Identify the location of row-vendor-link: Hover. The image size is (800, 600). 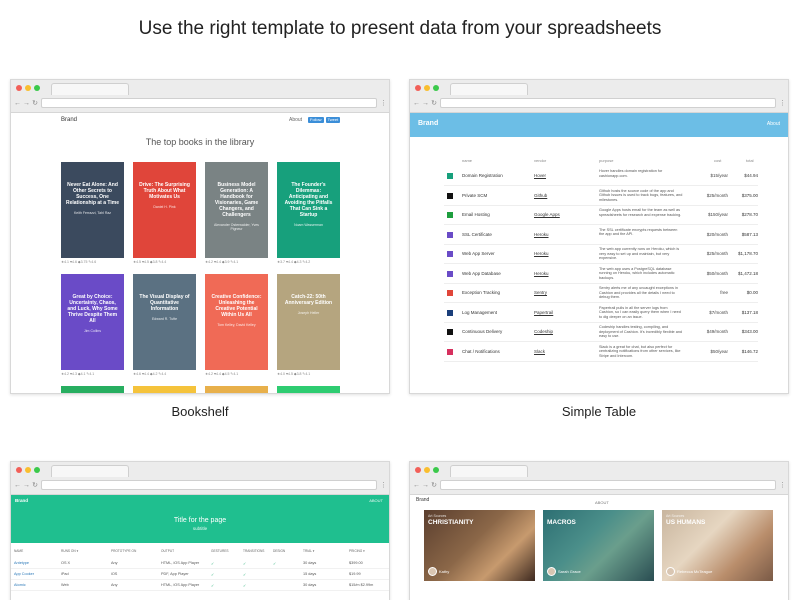
(540, 175).